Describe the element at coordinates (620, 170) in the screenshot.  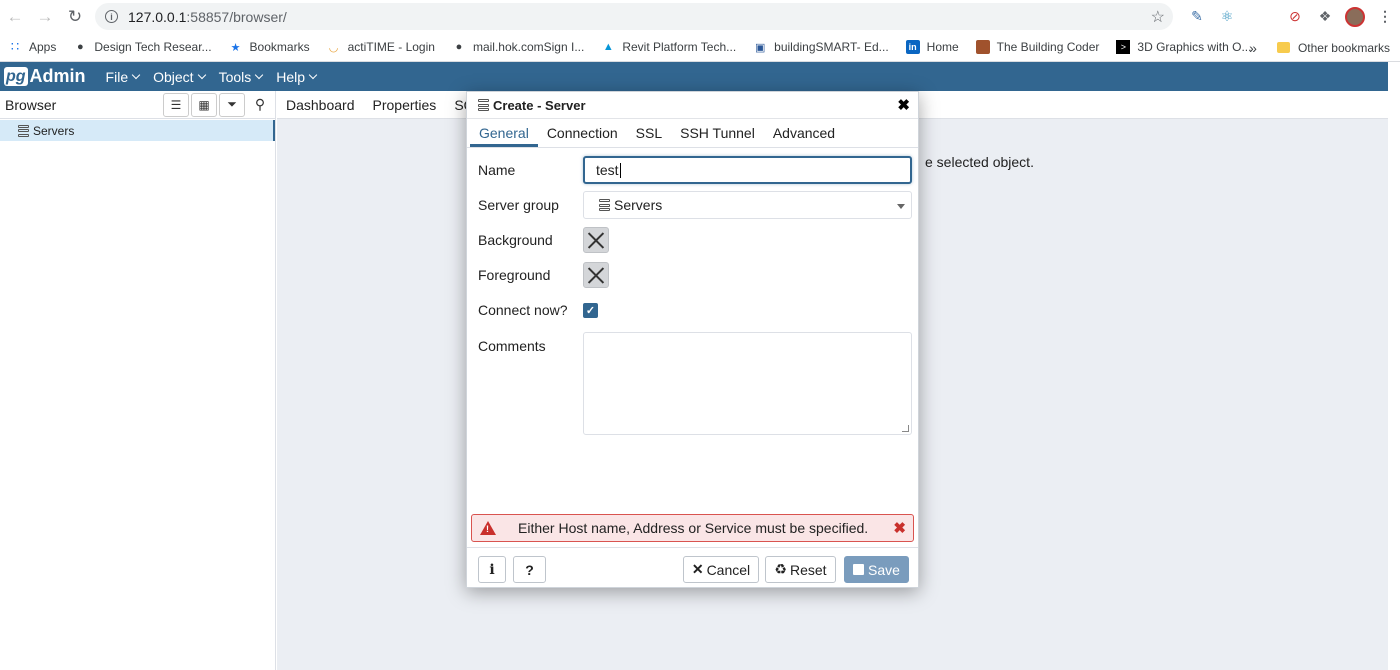
I see `text-cursor` at that location.